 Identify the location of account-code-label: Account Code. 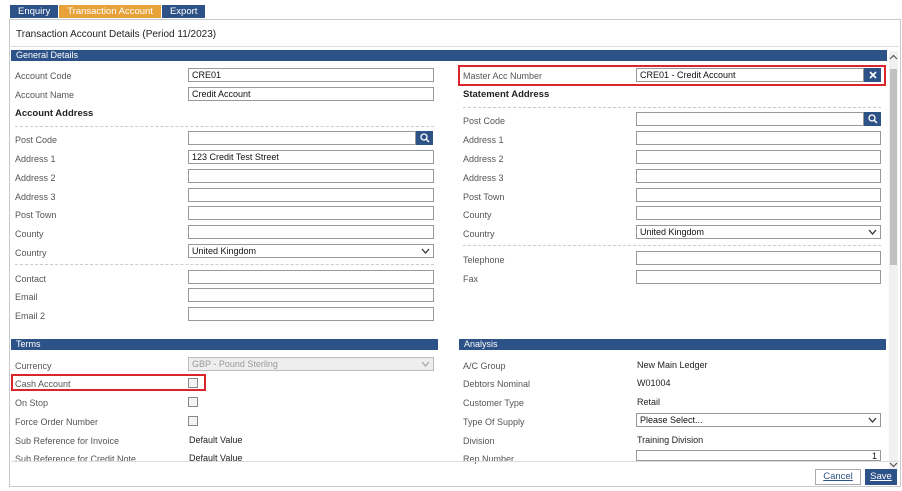
(43, 76).